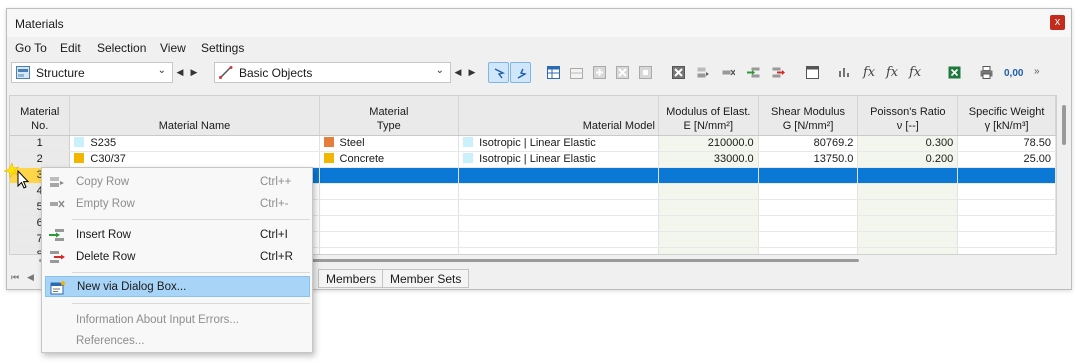  I want to click on vertical-scrollbar, so click(1064, 175).